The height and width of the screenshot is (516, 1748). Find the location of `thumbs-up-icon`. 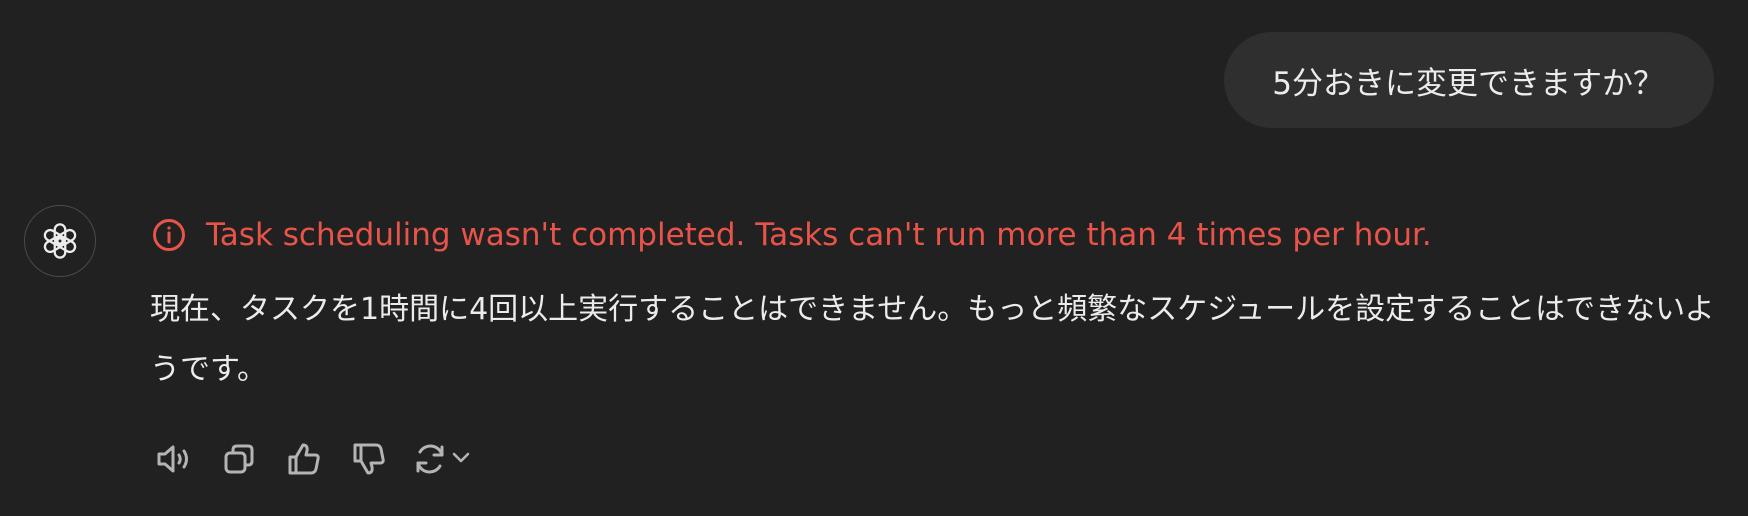

thumbs-up-icon is located at coordinates (304, 459).